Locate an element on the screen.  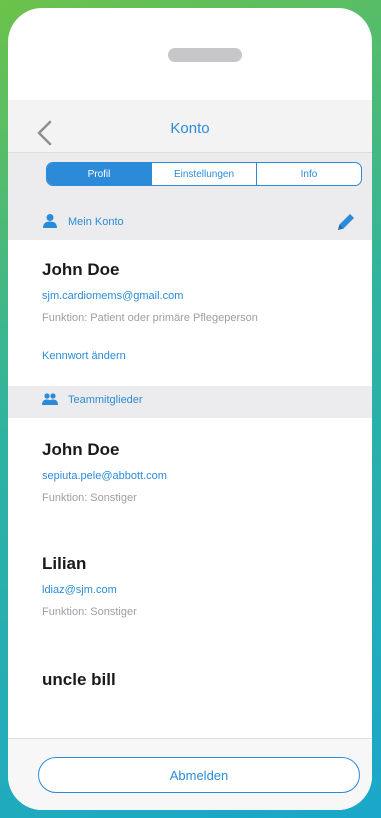
segmented-control: Profil Einstellungen Info is located at coordinates (204, 174).